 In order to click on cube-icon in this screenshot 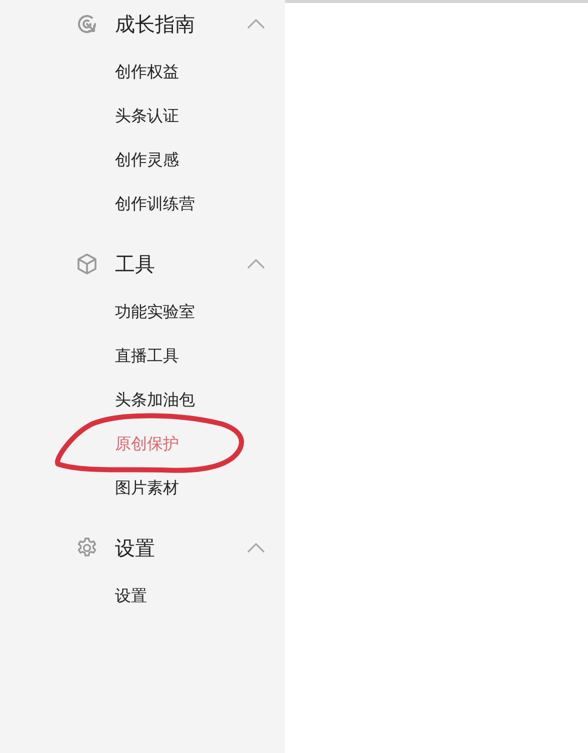, I will do `click(87, 264)`.